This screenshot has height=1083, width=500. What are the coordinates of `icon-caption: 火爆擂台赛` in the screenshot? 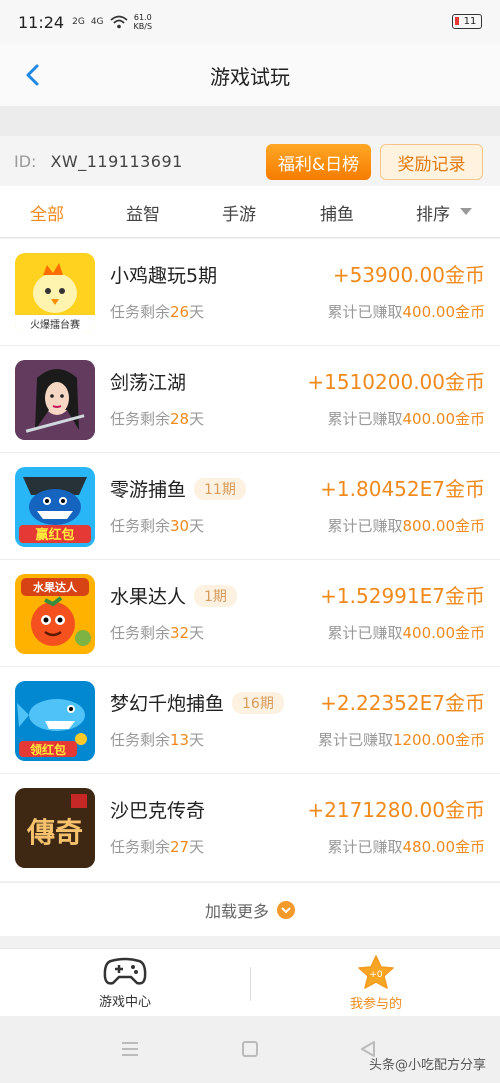 It's located at (55, 324).